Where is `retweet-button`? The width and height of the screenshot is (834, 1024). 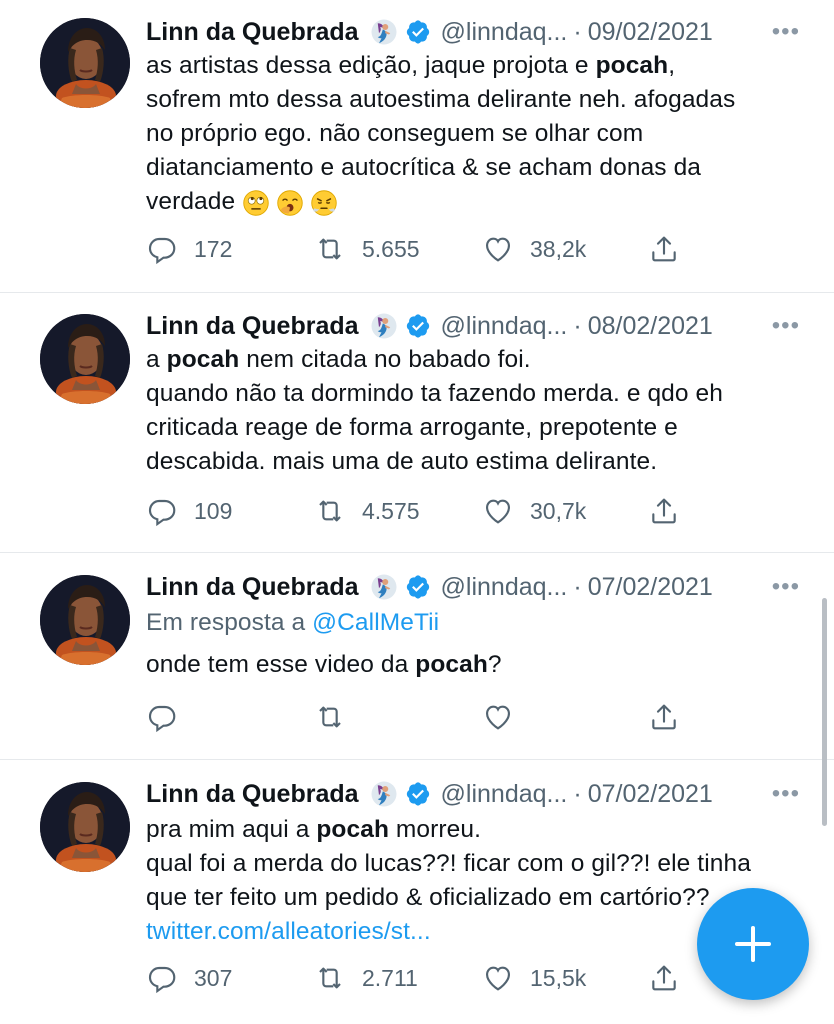 retweet-button is located at coordinates (330, 717).